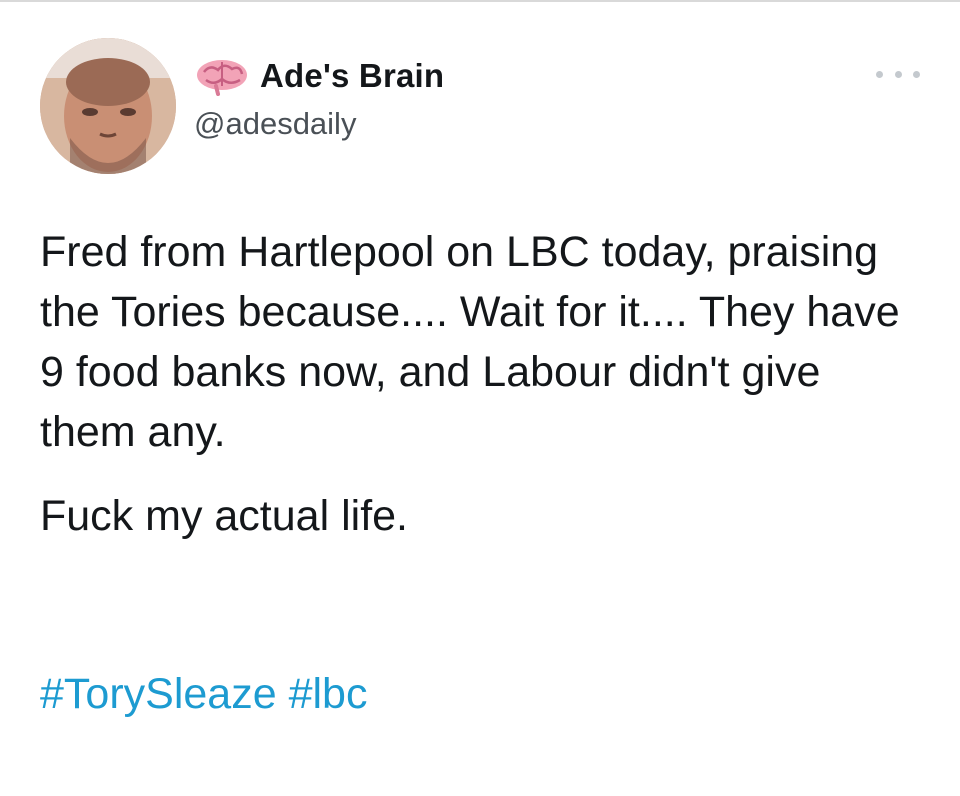 The width and height of the screenshot is (960, 796). What do you see at coordinates (328, 694) in the screenshot?
I see `hashtag-lbc: #lbc` at bounding box center [328, 694].